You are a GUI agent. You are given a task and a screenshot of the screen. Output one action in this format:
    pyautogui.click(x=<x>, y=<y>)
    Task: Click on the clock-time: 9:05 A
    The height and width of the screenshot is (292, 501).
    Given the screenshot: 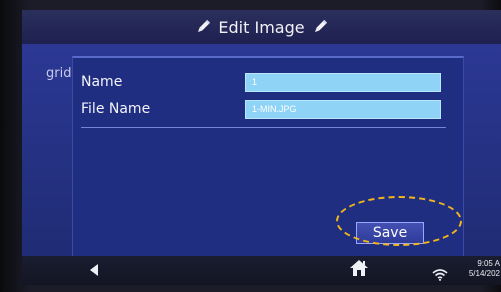 What is the action you would take?
    pyautogui.click(x=488, y=263)
    